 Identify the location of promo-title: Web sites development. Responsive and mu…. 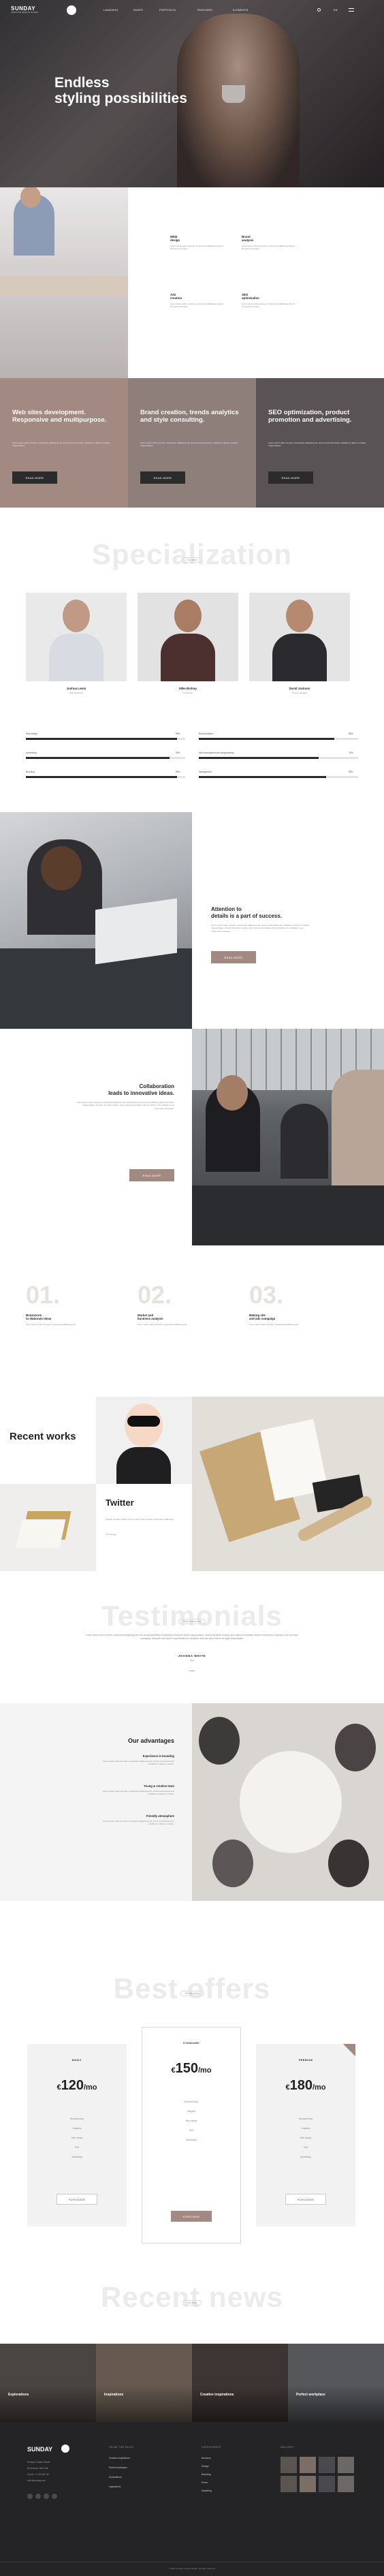
(59, 416).